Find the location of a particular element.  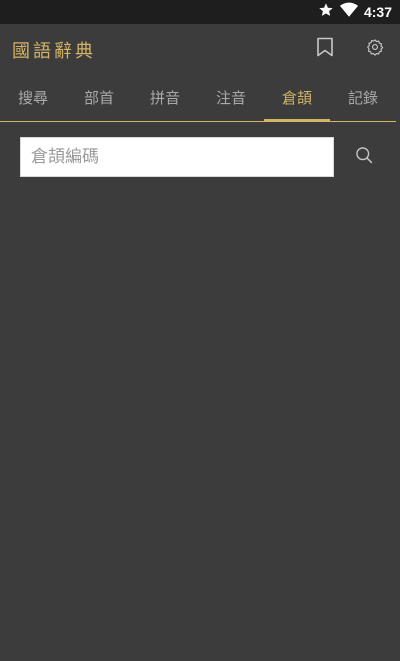

tab-label: 注音 is located at coordinates (230, 98).